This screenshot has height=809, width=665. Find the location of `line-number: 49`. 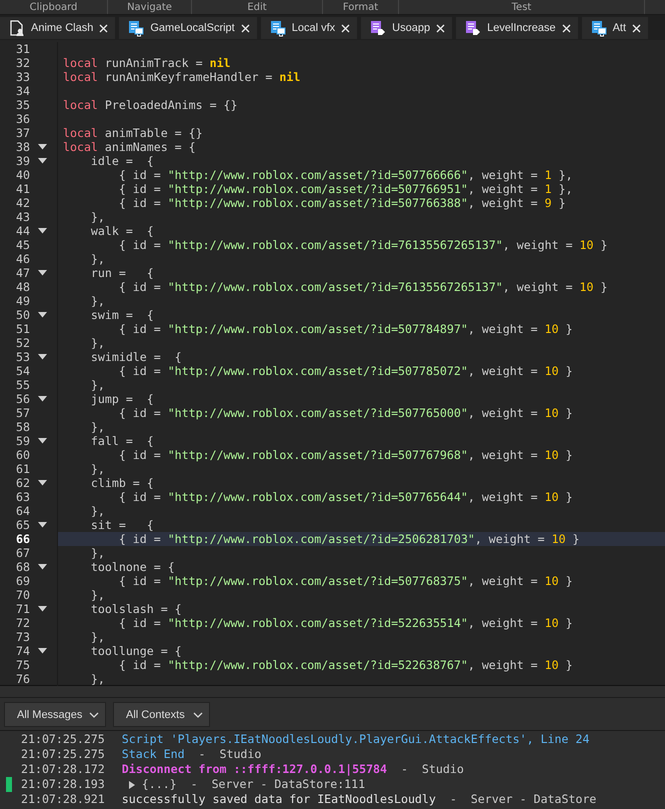

line-number: 49 is located at coordinates (22, 301).